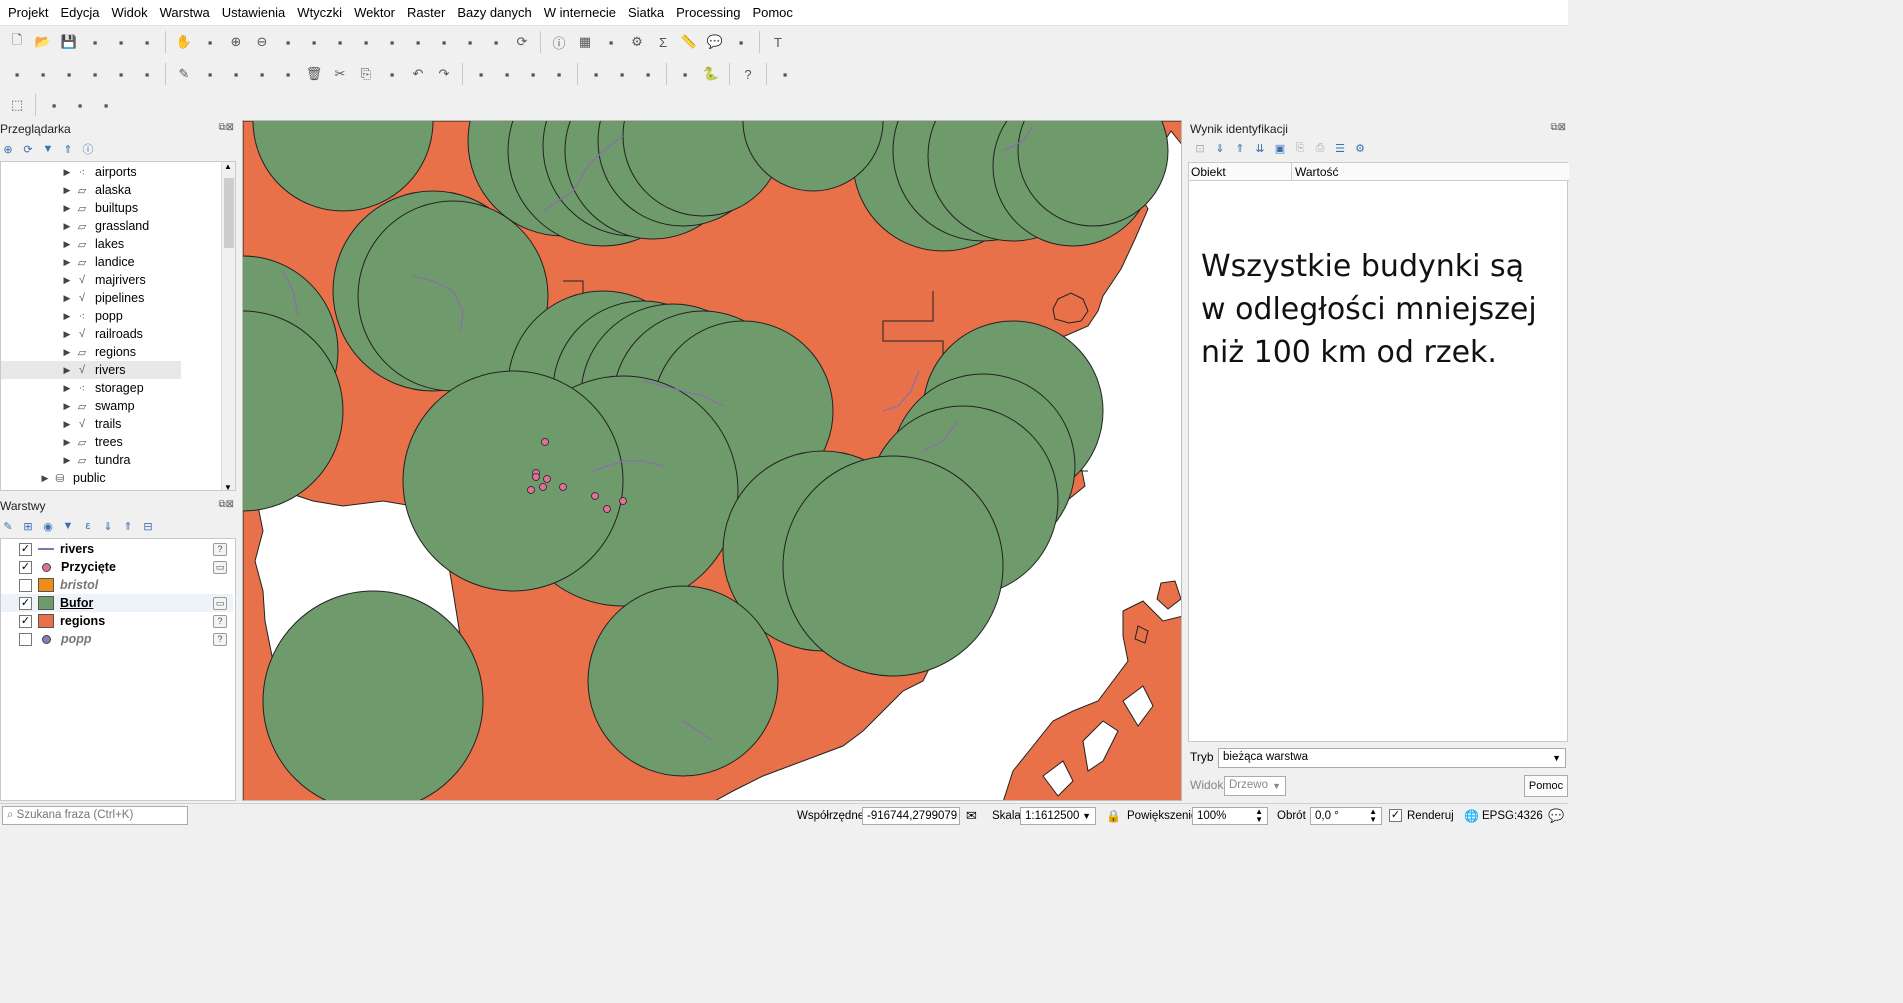  I want to click on browser-item: ▶ ▱ swamp, so click(121, 406).